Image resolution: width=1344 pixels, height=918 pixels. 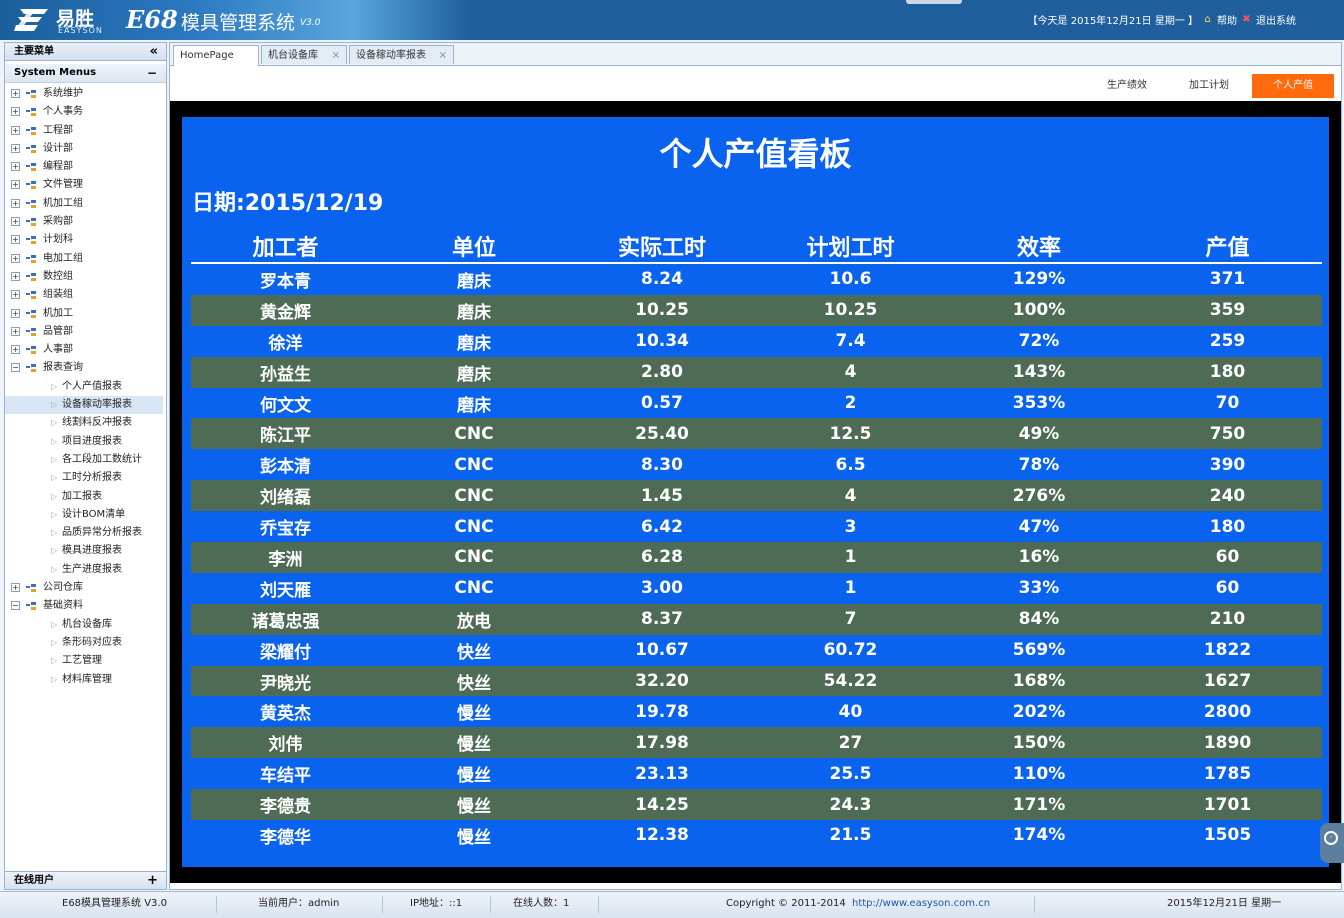 I want to click on menu-item: − 基础资料, so click(x=85, y=606).